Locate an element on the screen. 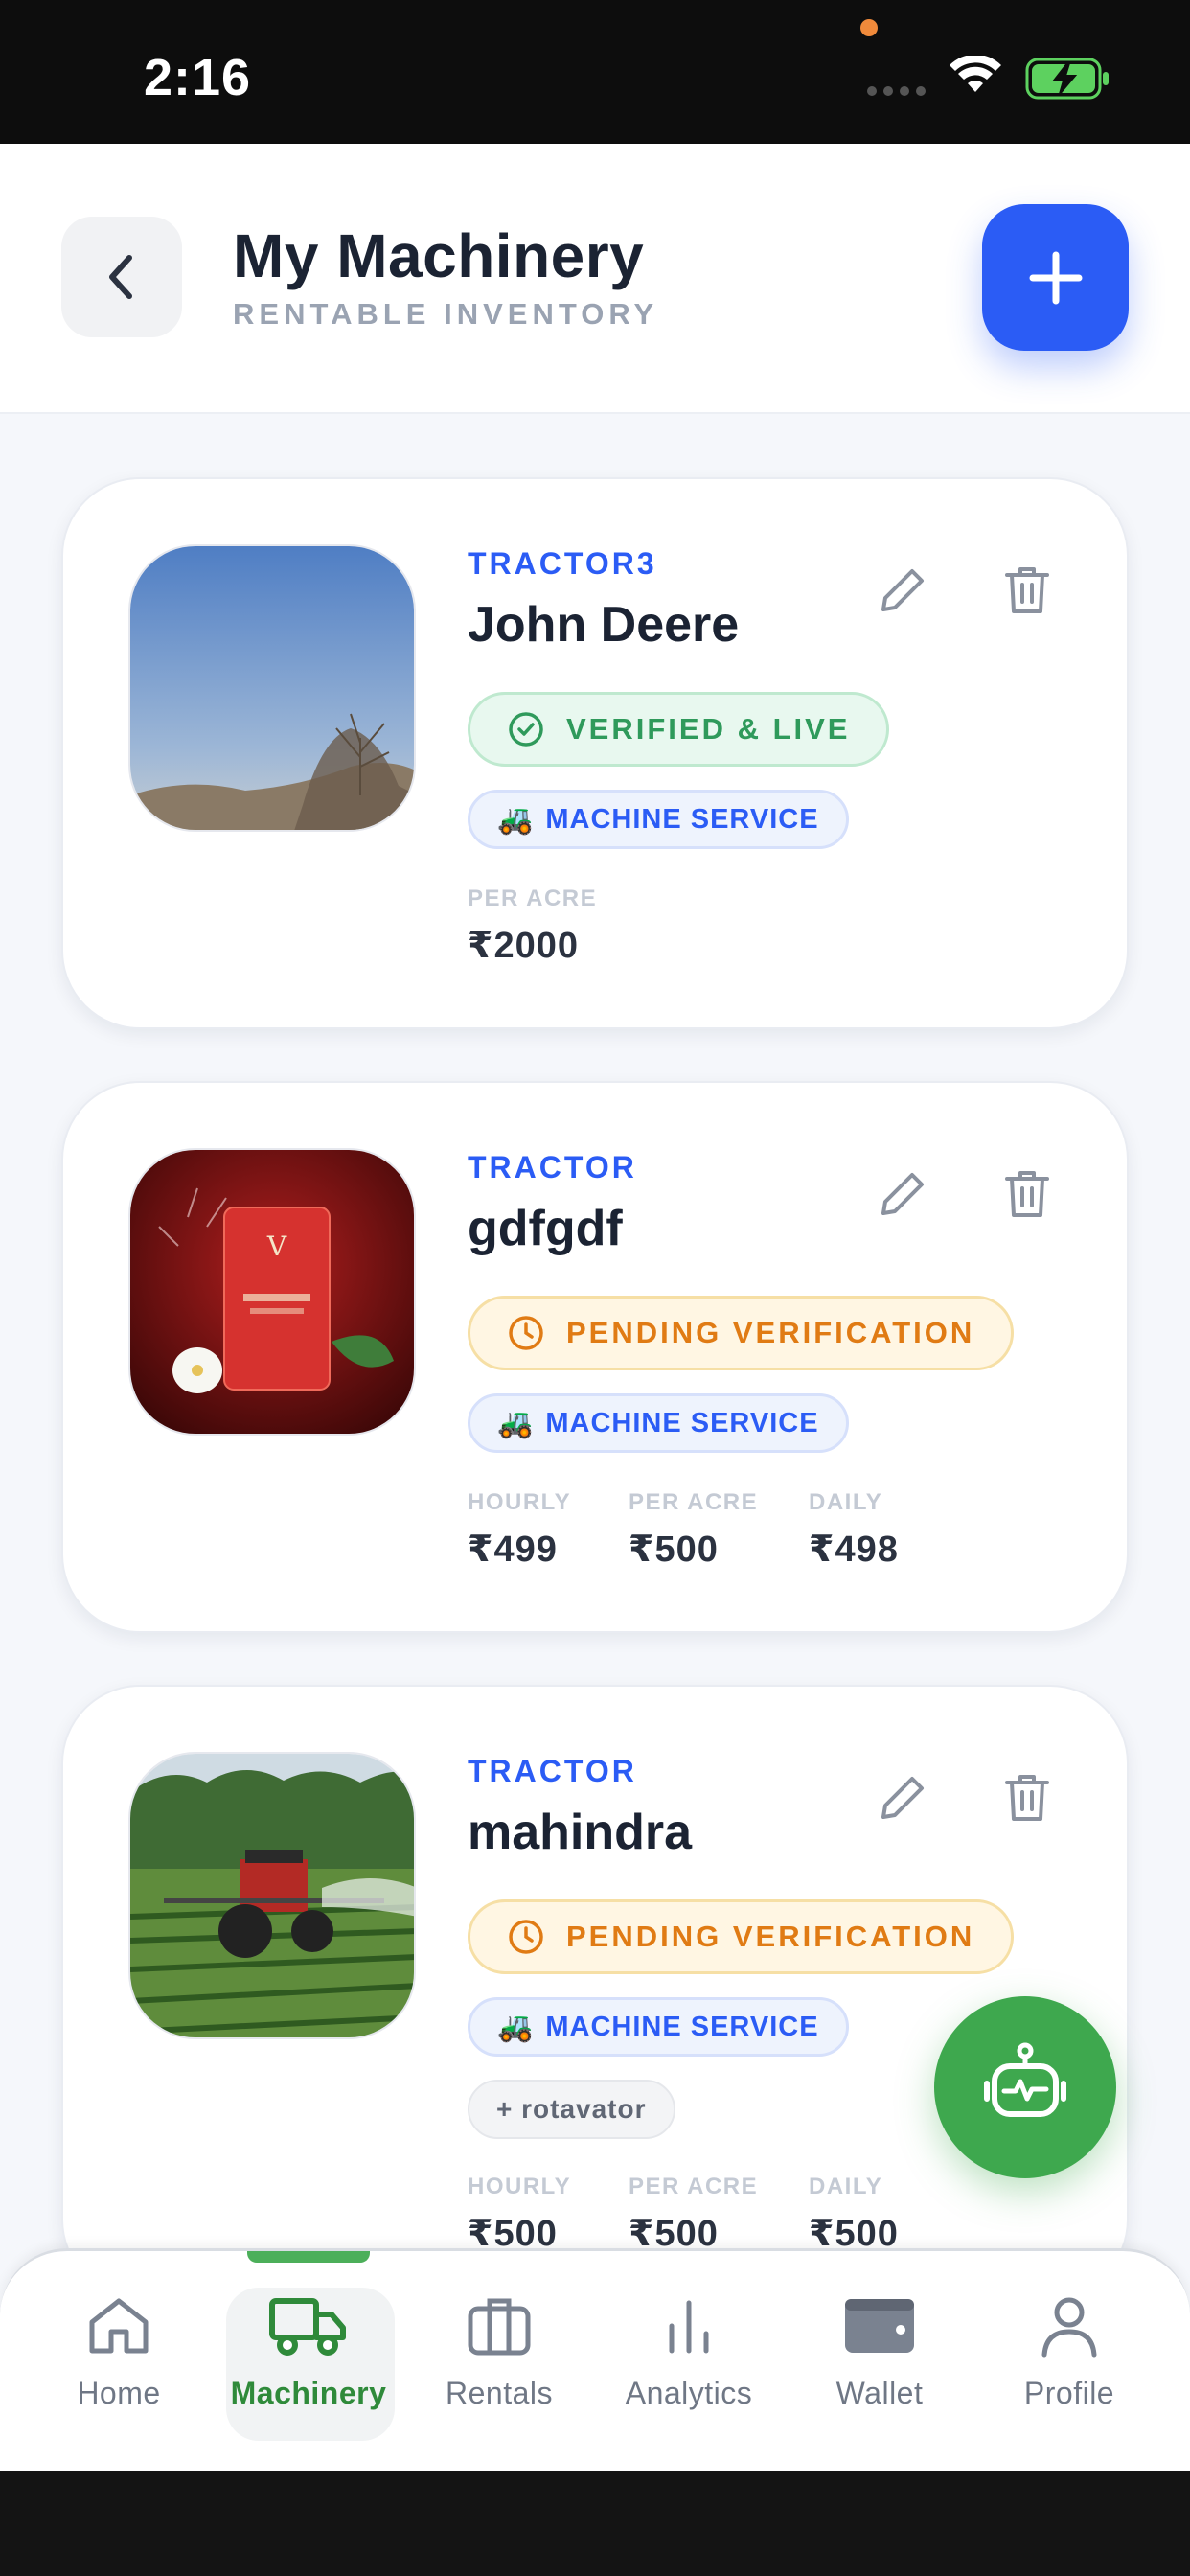 Image resolution: width=1190 pixels, height=2576 pixels. price-value: ₹500 is located at coordinates (674, 1550).